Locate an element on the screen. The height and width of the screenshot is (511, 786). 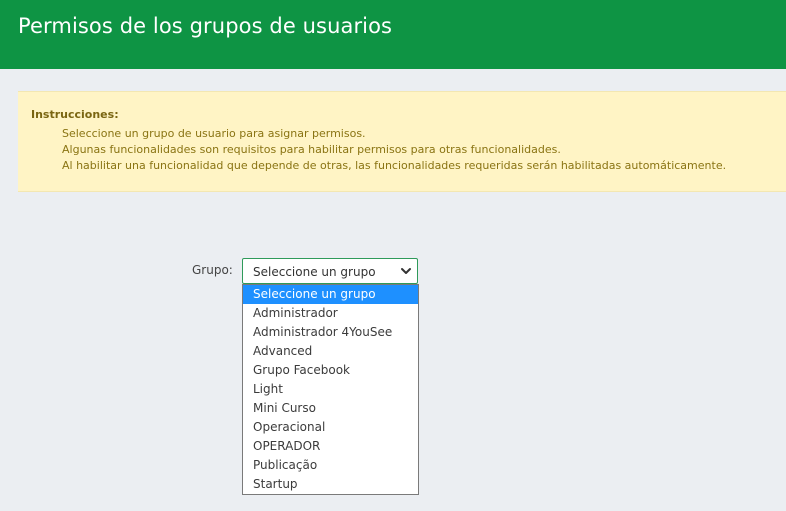
group-label: Grupo: is located at coordinates (212, 270).